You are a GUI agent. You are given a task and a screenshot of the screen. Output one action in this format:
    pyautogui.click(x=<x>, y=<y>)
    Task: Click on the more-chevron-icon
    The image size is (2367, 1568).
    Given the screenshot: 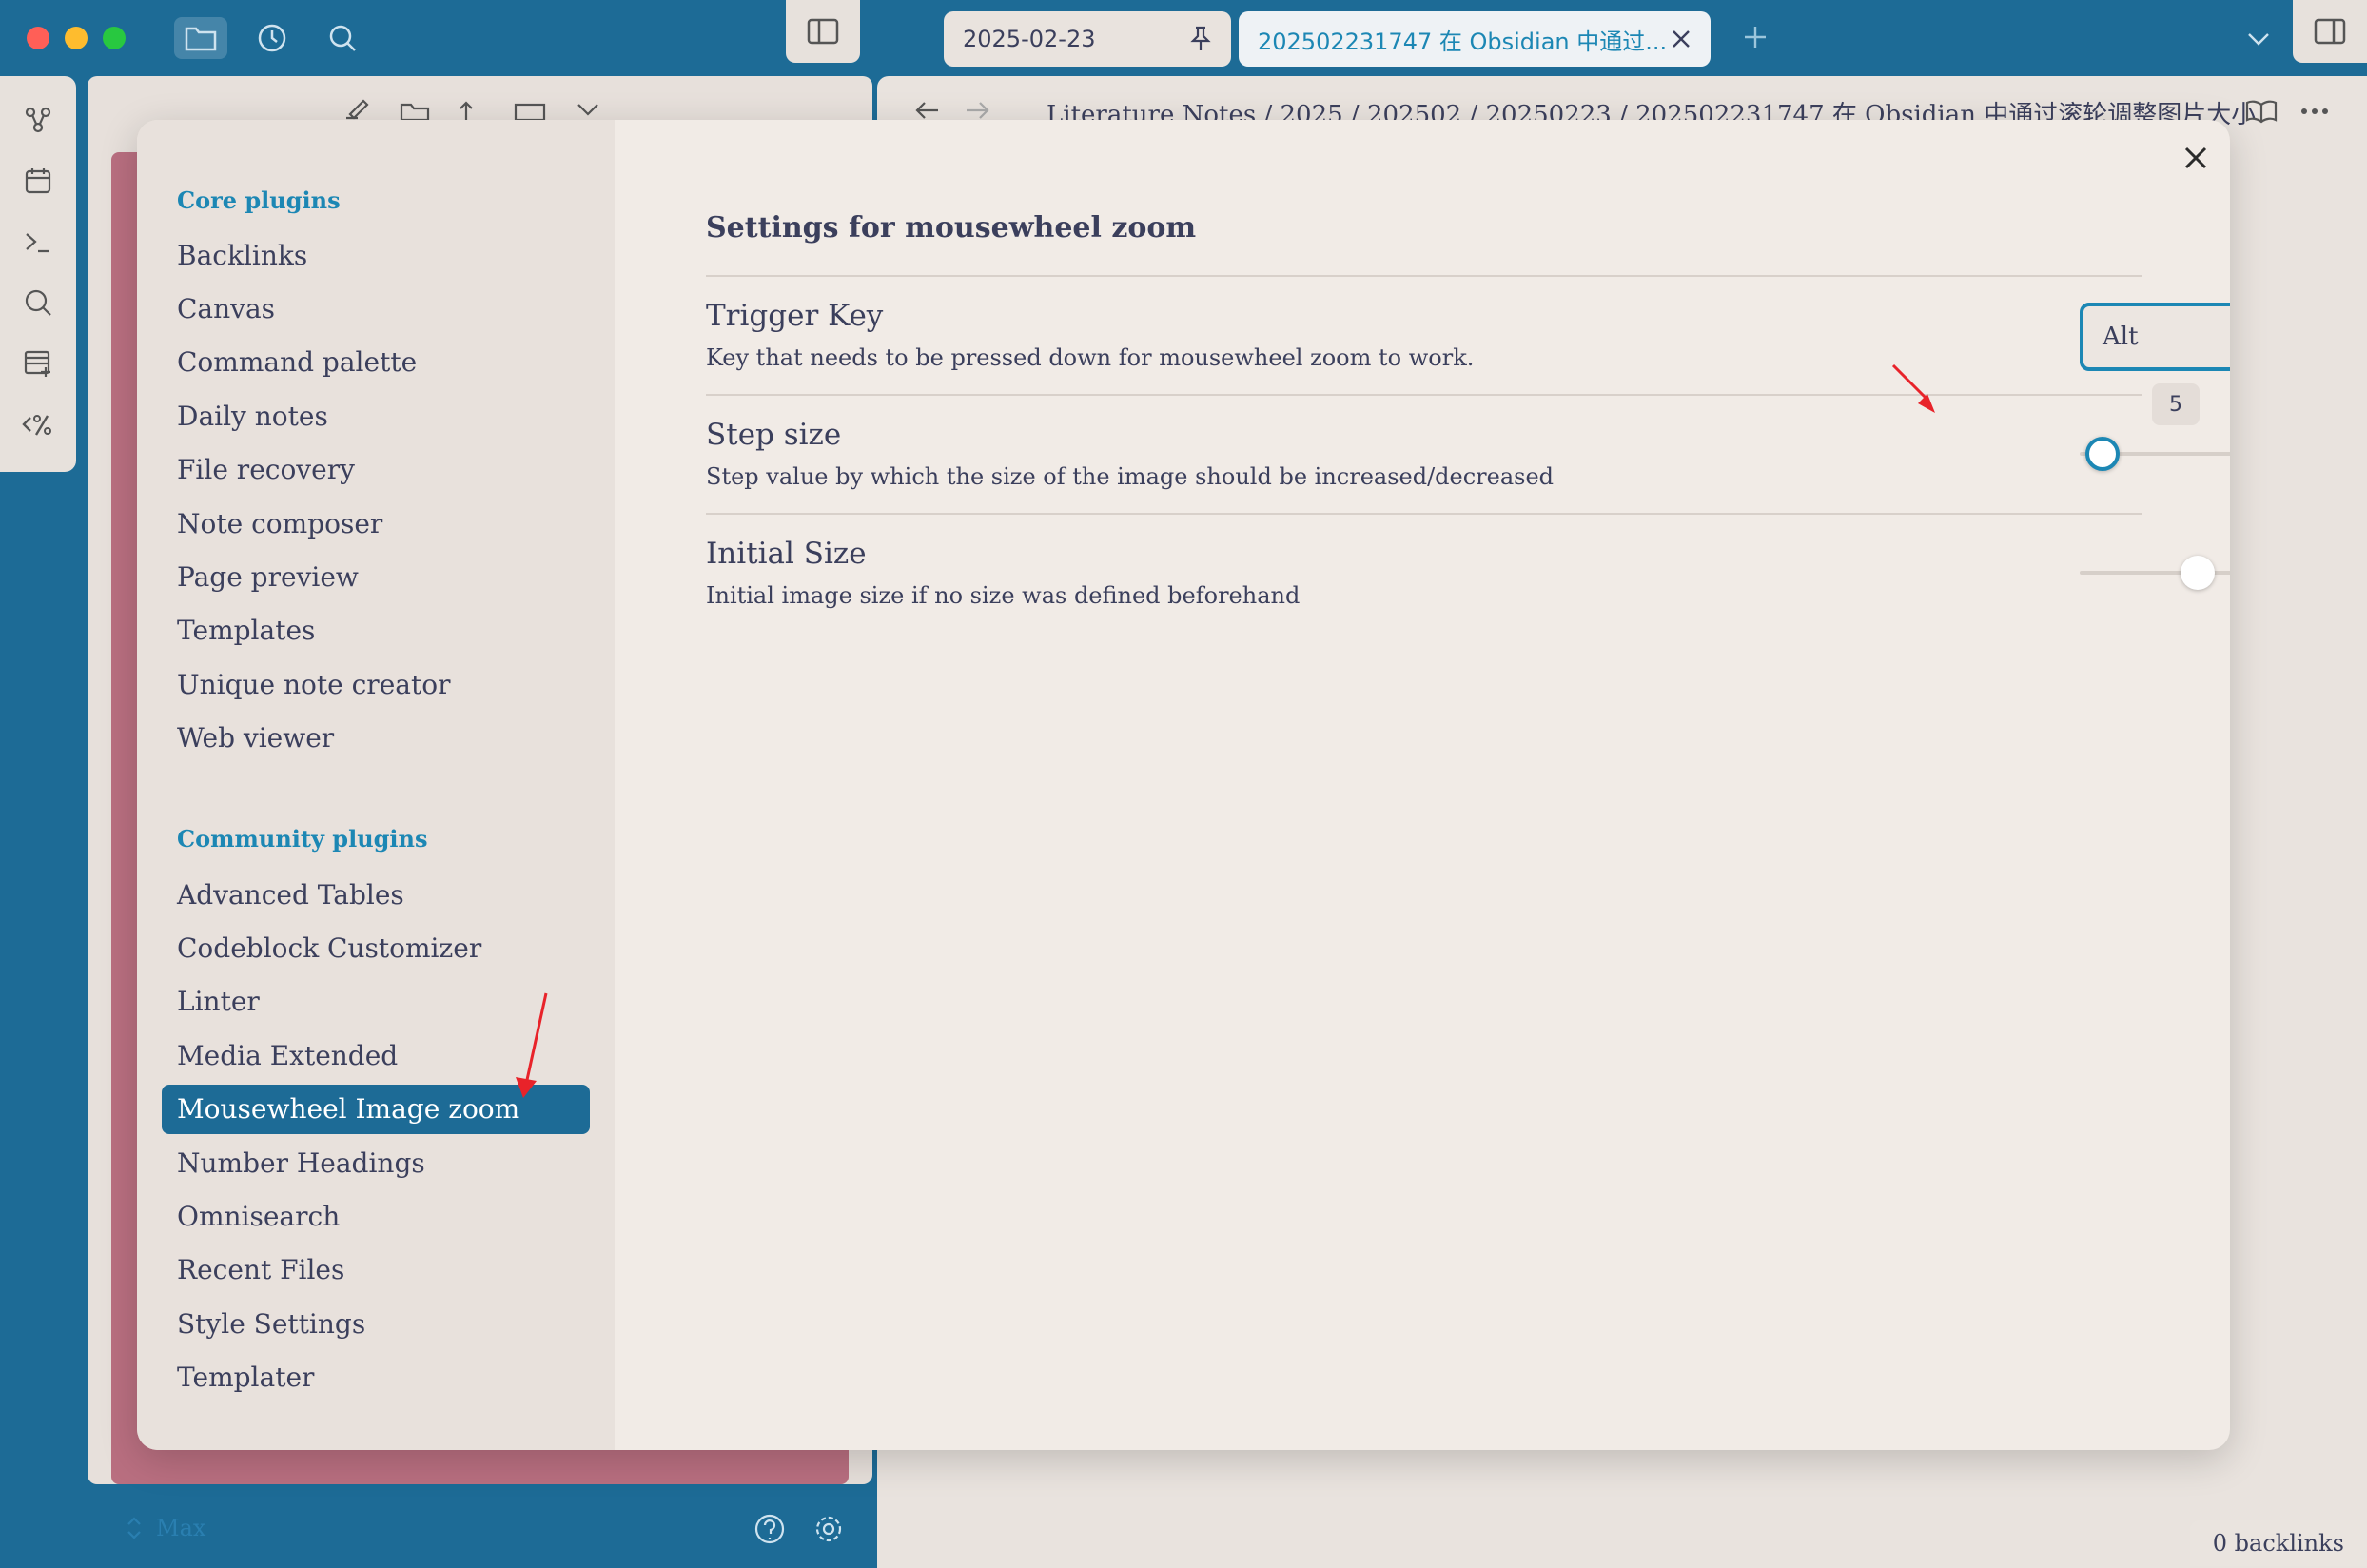 What is the action you would take?
    pyautogui.click(x=588, y=109)
    